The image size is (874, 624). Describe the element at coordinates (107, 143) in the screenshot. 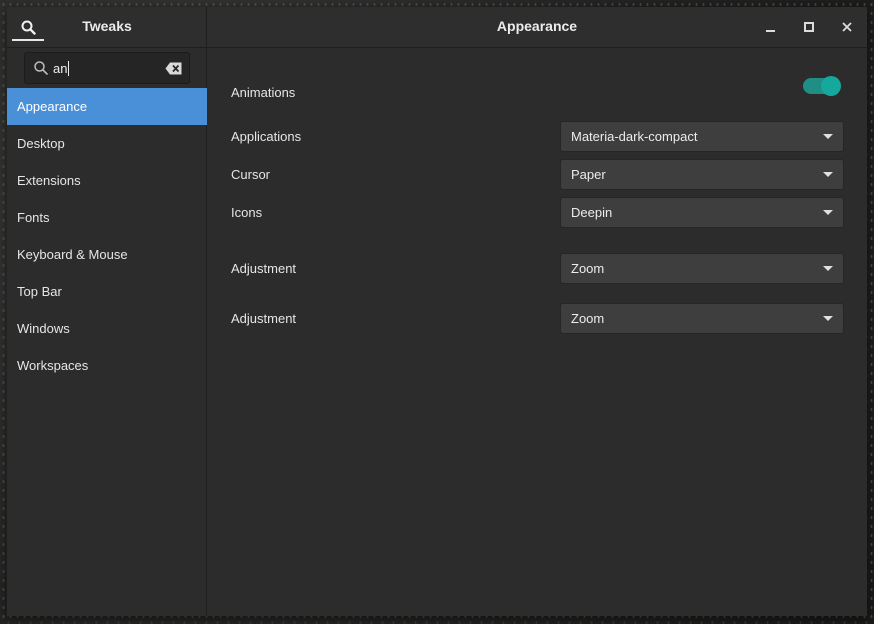

I see `sidebar-item-desktop: Desktop` at that location.